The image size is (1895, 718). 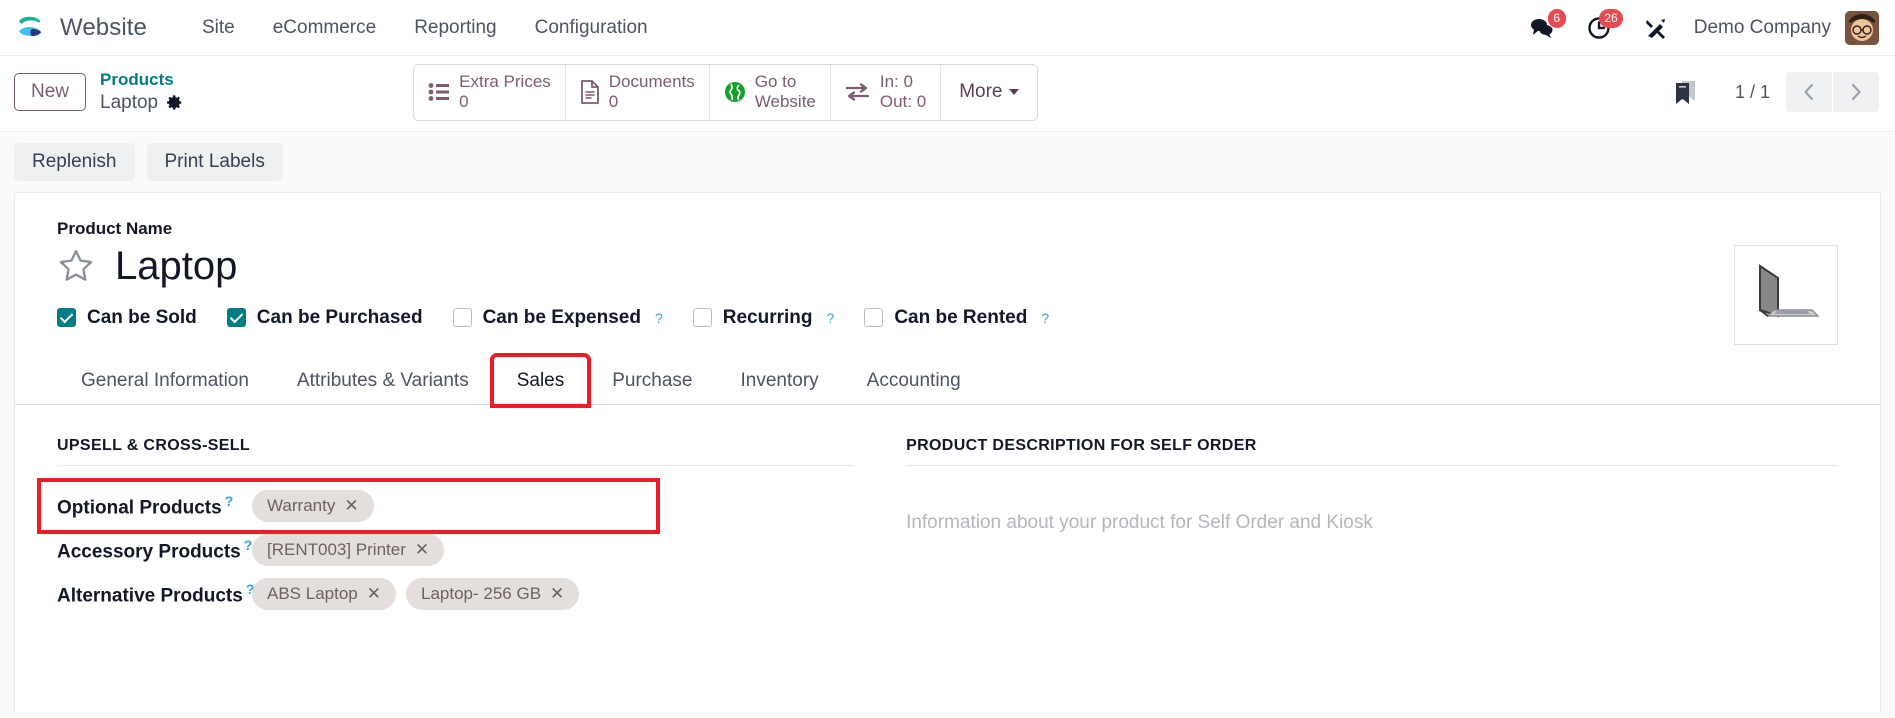 I want to click on product-name-label: Product Name, so click(x=115, y=228).